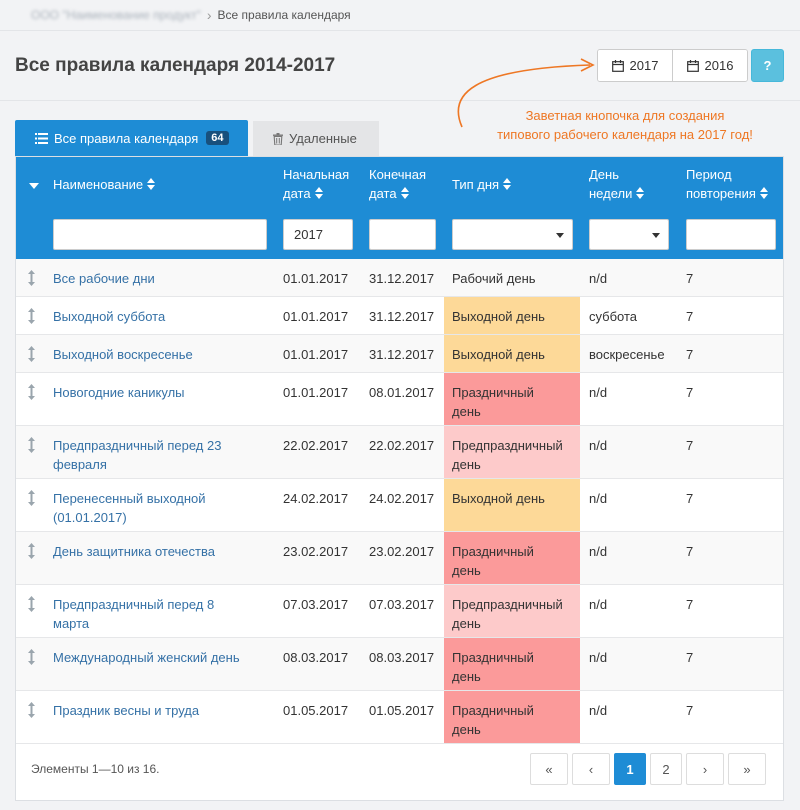  What do you see at coordinates (727, 184) in the screenshot?
I see `column-header-period: Период повторения` at bounding box center [727, 184].